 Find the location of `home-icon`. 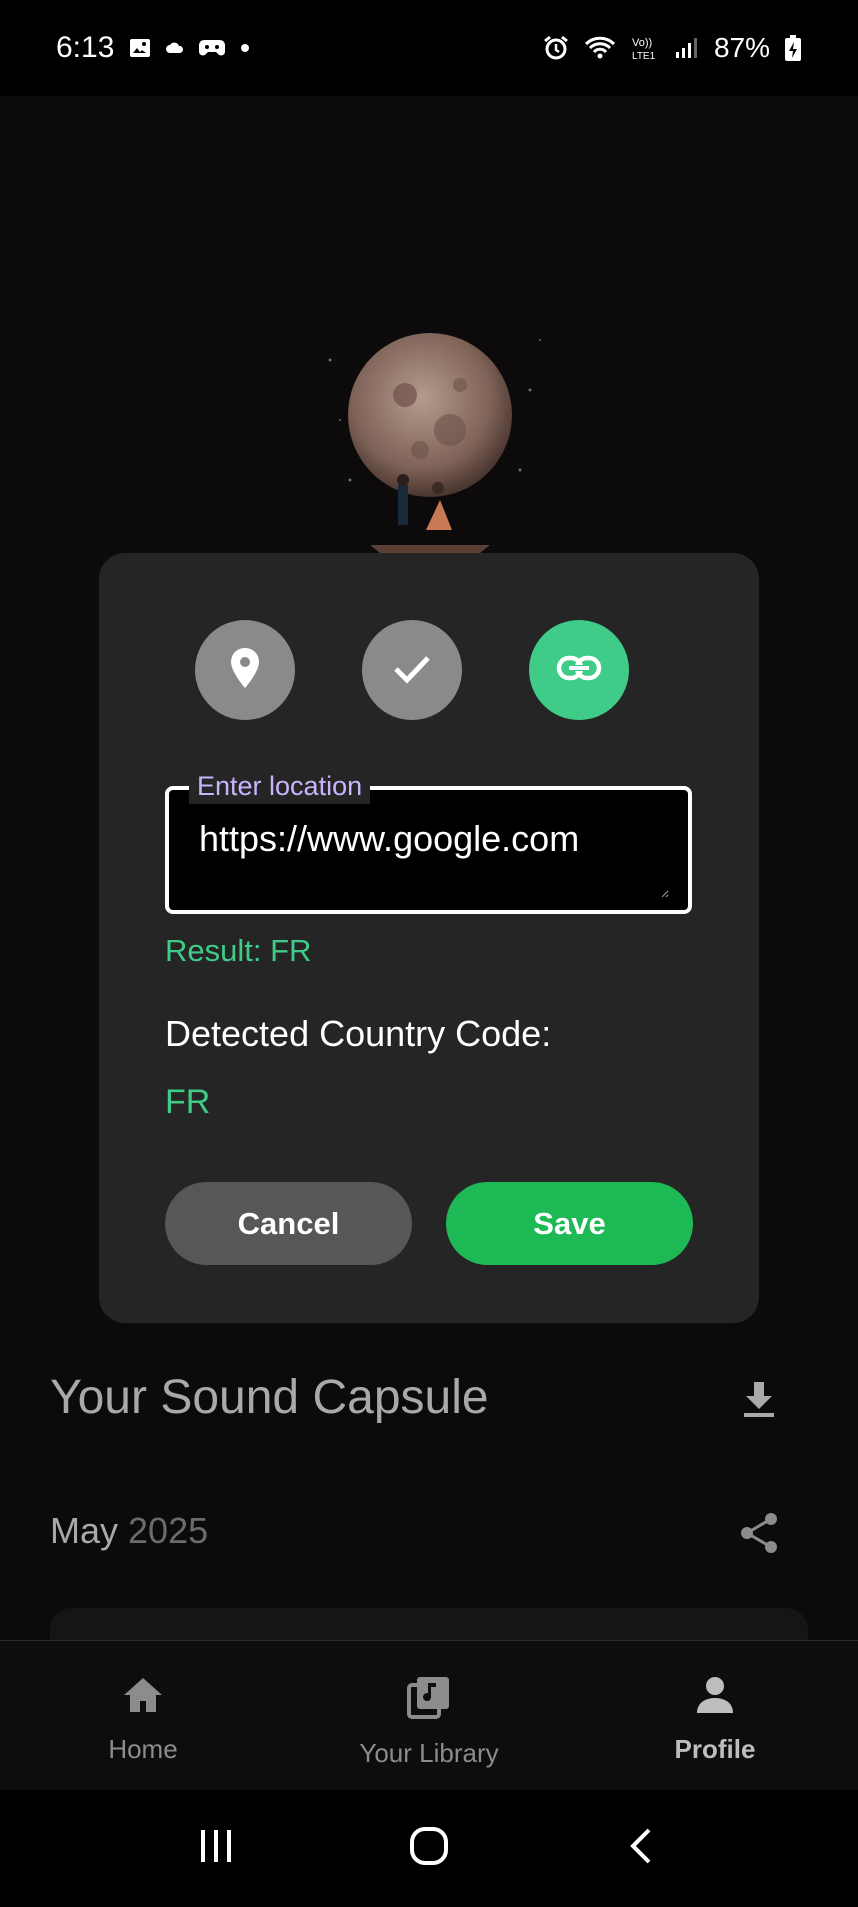

home-icon is located at coordinates (143, 1697).